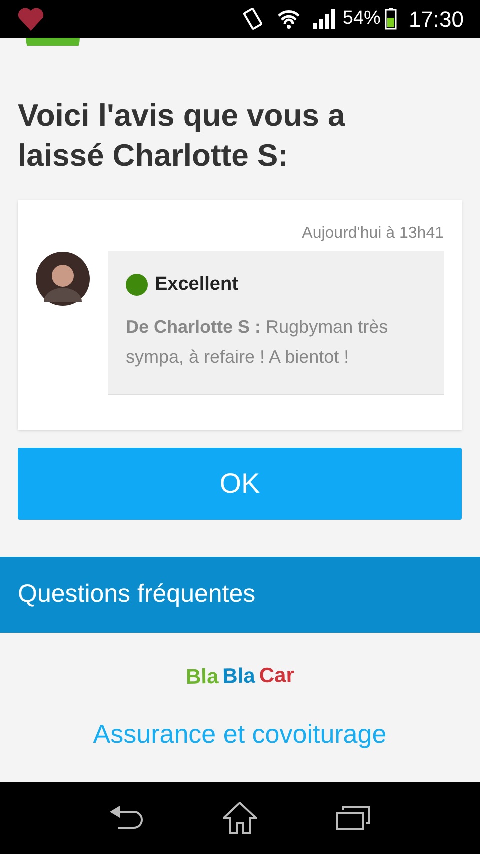  What do you see at coordinates (390, 19) in the screenshot?
I see `battery-icon` at bounding box center [390, 19].